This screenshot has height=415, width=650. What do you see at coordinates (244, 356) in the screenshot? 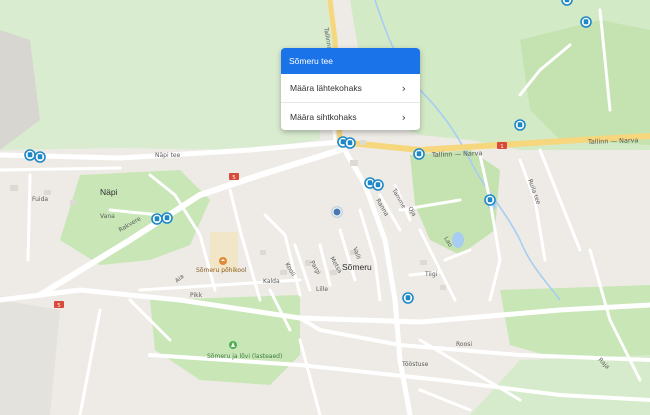
I see `park-label: Sõmeru ja lõvi (lasteaed)` at bounding box center [244, 356].